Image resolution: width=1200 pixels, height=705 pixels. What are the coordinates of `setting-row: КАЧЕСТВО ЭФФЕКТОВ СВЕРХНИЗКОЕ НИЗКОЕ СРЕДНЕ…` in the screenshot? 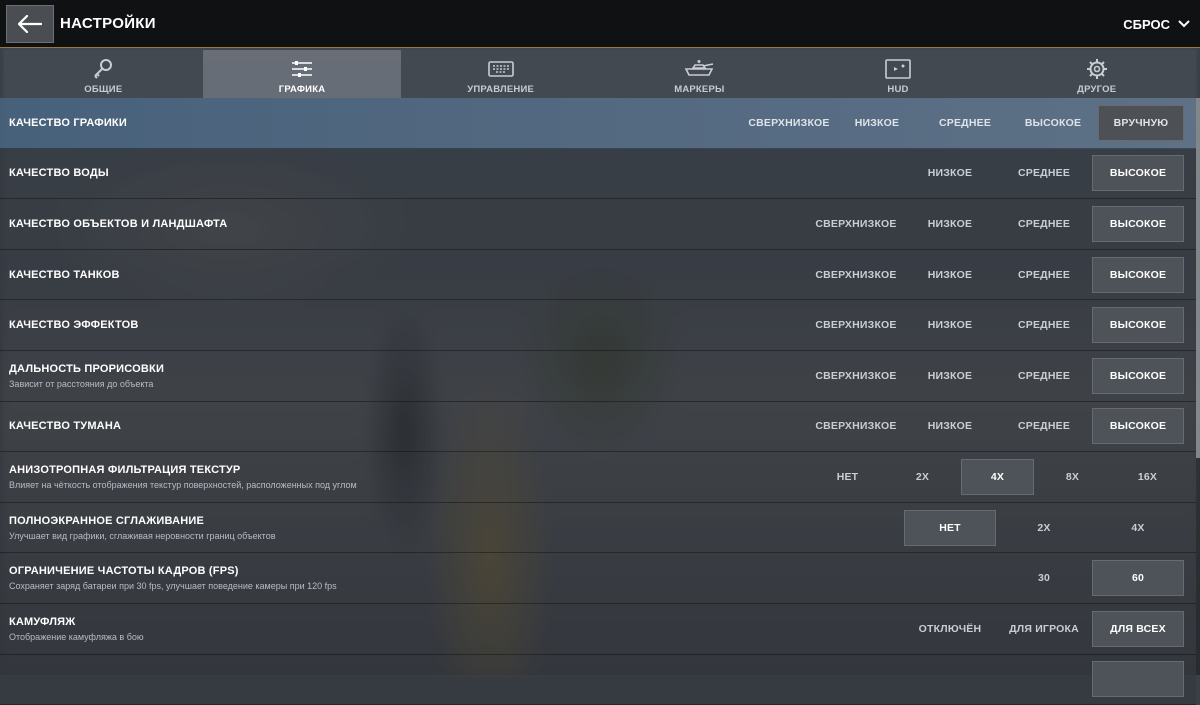 It's located at (598, 325).